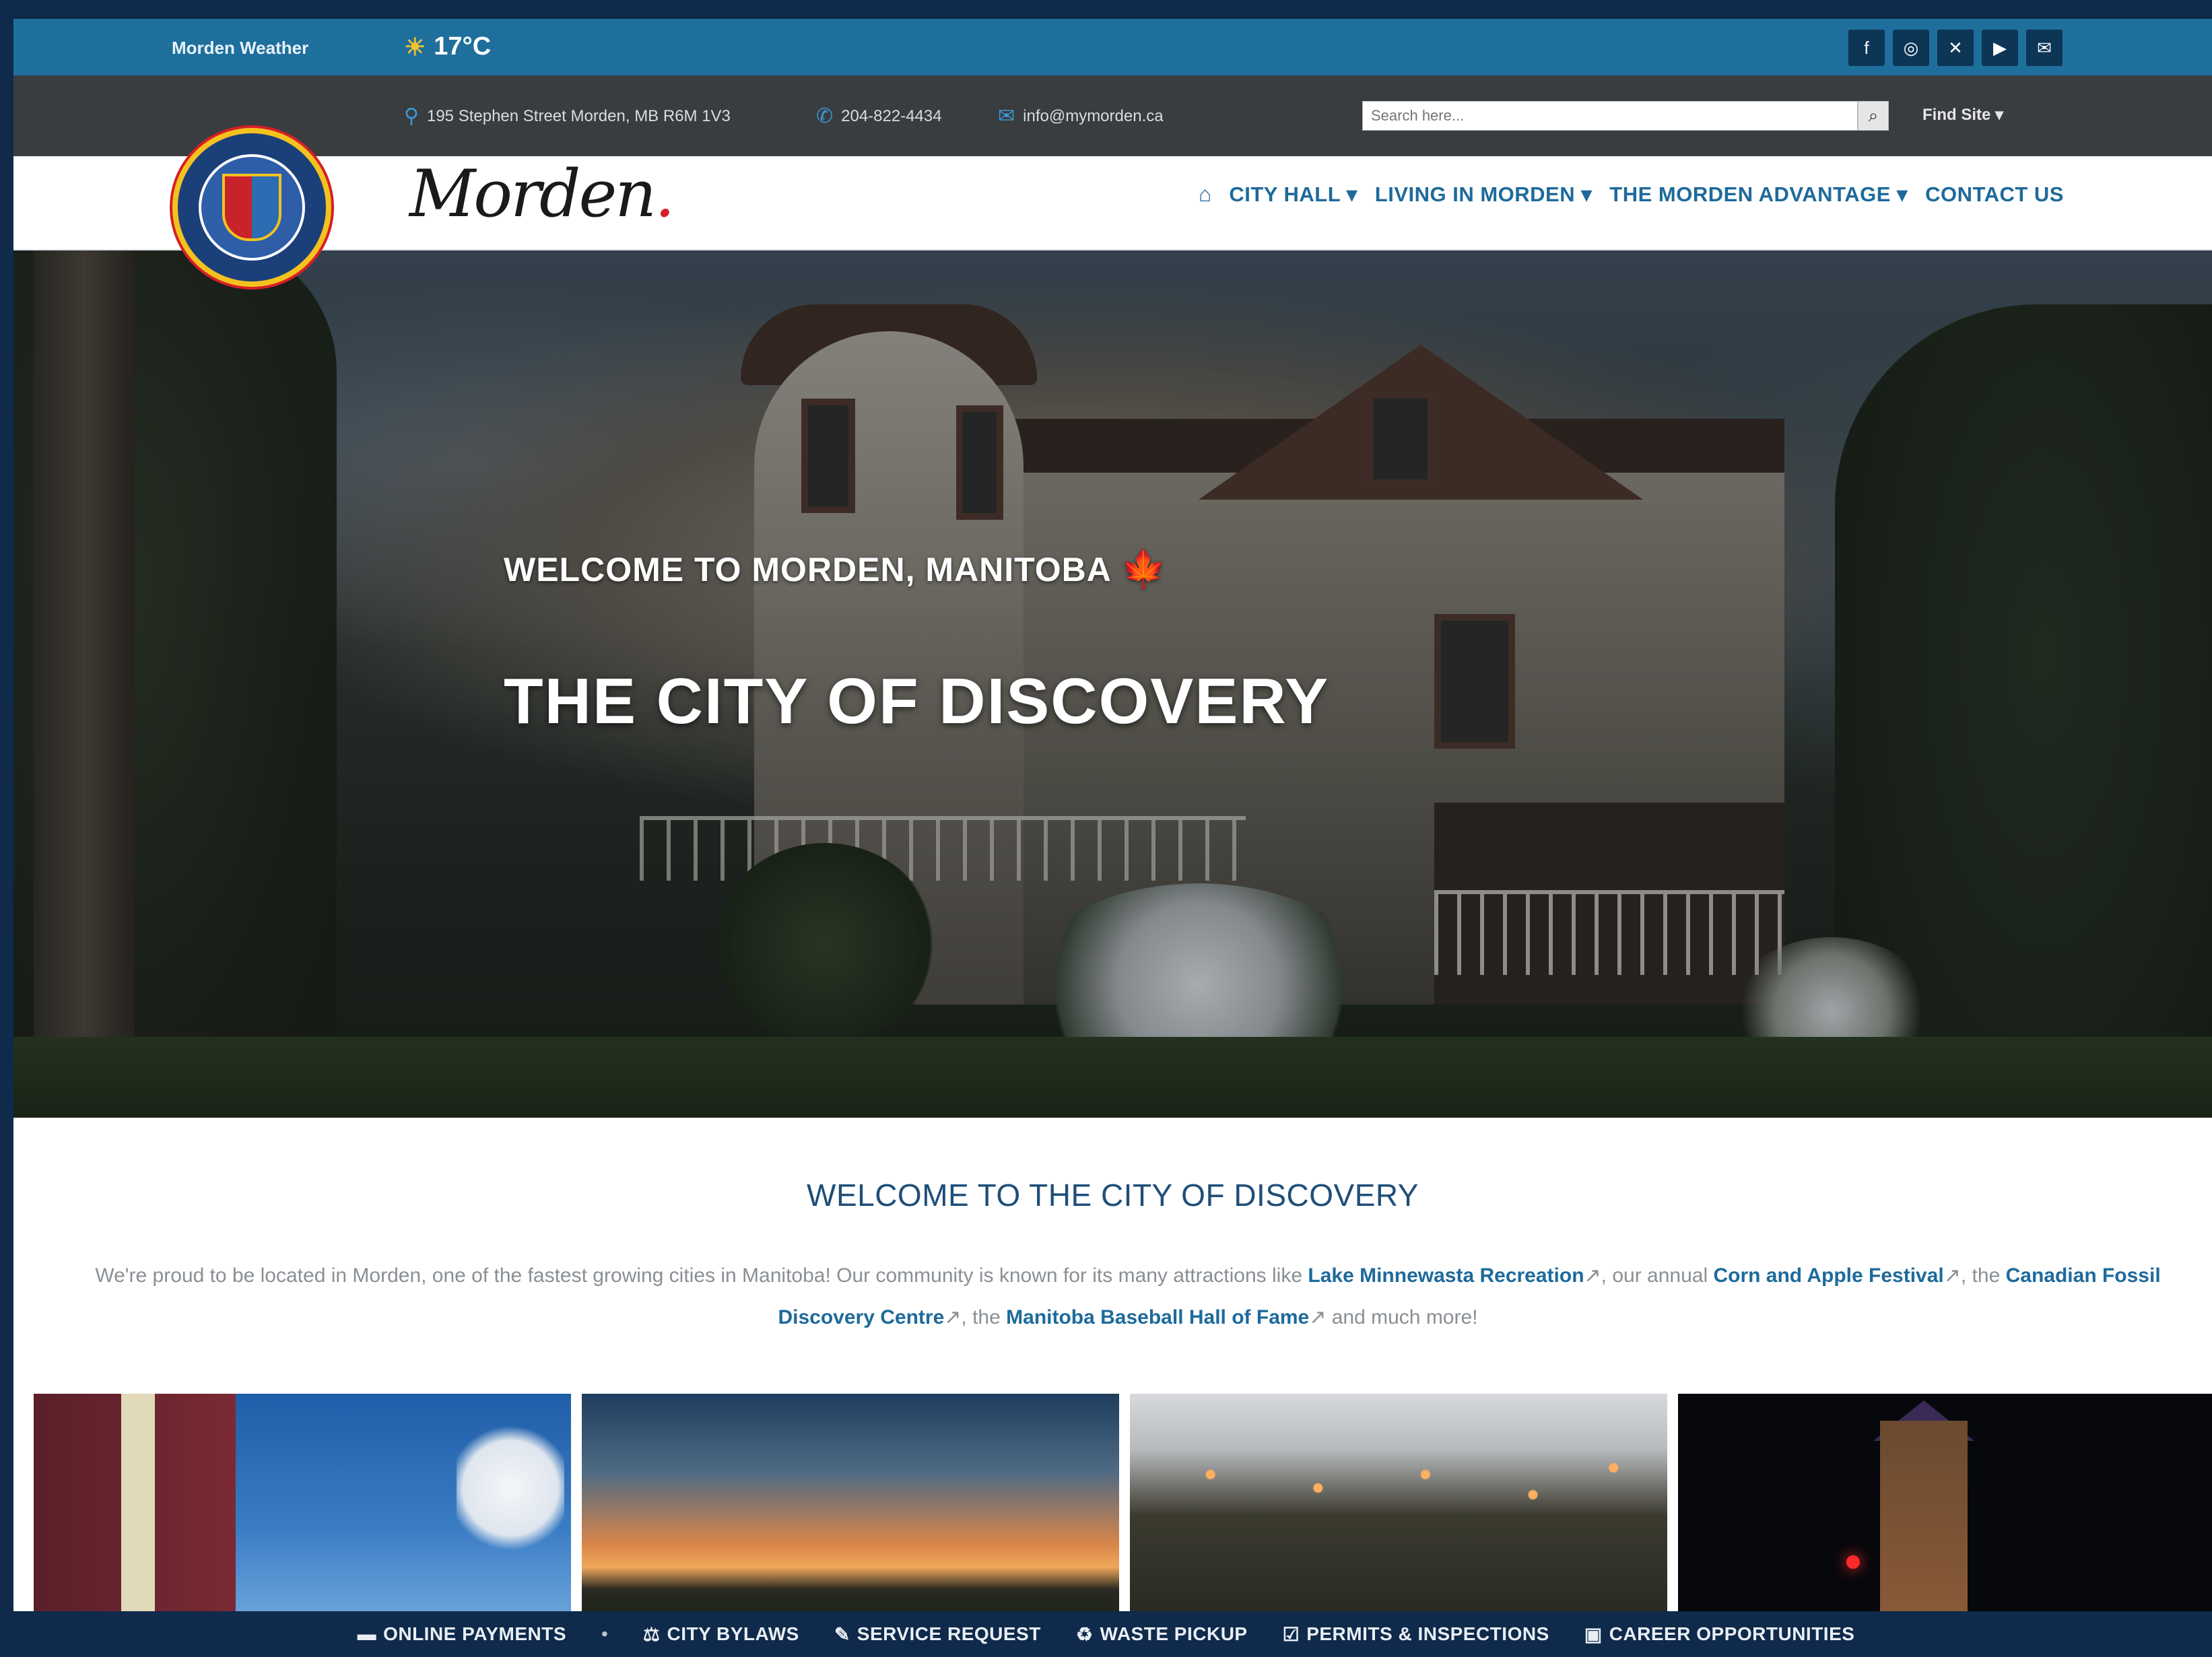 The image size is (2212, 1657). I want to click on find-site-dropdown: Find Site ▾, so click(1963, 115).